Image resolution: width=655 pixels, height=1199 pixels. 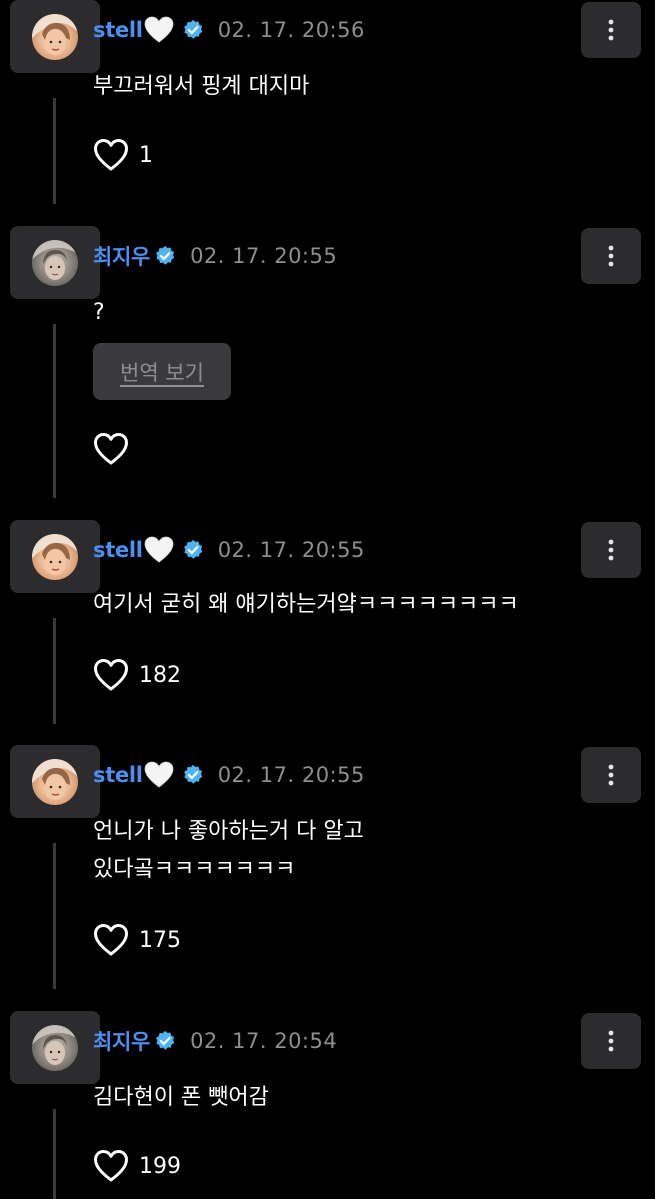 I want to click on like-count: 182, so click(x=160, y=675).